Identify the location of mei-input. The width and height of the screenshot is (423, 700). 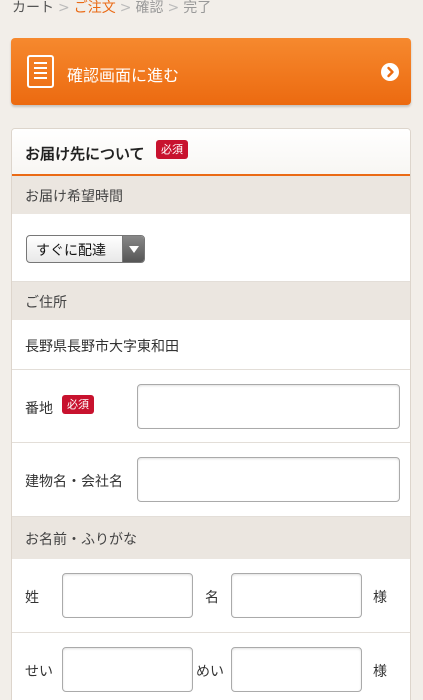
(296, 595).